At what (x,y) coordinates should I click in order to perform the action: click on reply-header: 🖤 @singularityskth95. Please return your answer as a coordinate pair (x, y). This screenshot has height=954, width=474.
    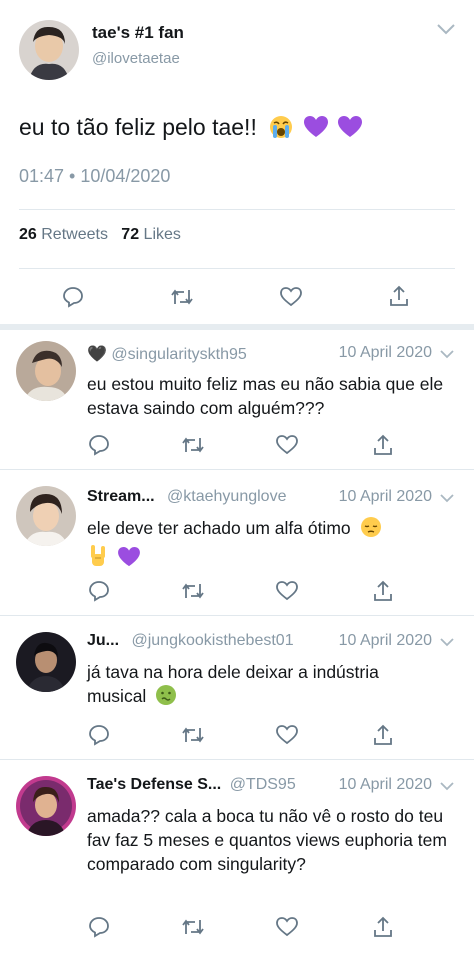
    Looking at the image, I should click on (167, 354).